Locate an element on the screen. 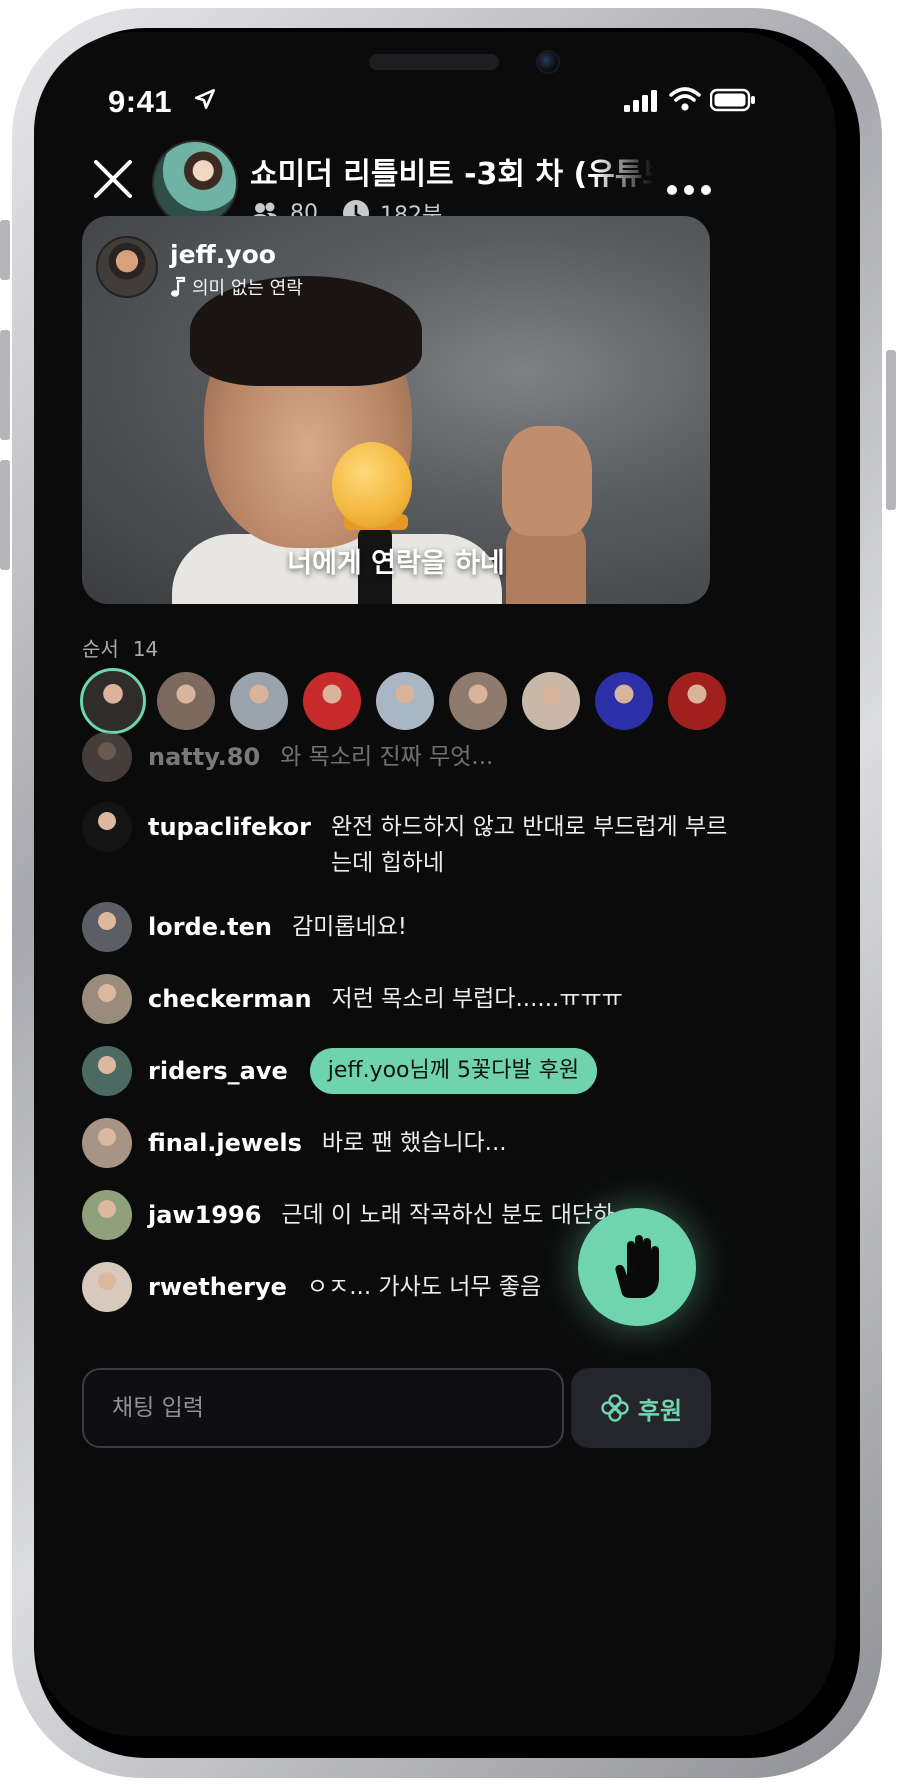  chat-message: tupaclifekor 완전 하드하지 않고 반대로 부드럽게 부르는데 힙하네 is located at coordinates (412, 841).